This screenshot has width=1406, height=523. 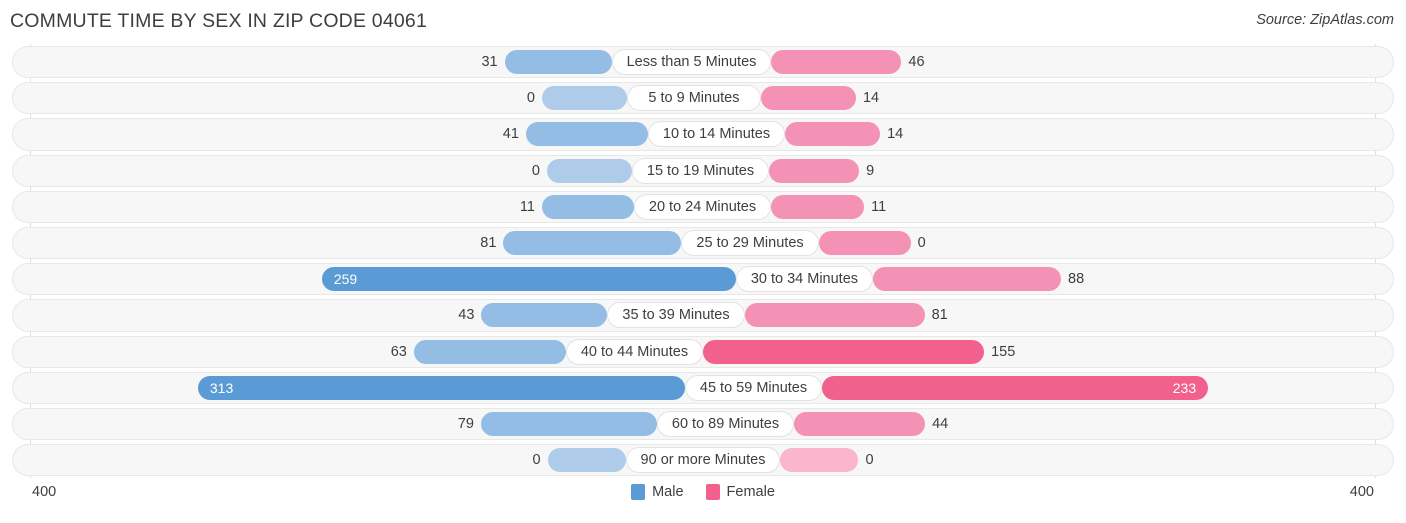 I want to click on bar-row-bars: 313 45 to 59 Minutes 233, so click(x=703, y=388).